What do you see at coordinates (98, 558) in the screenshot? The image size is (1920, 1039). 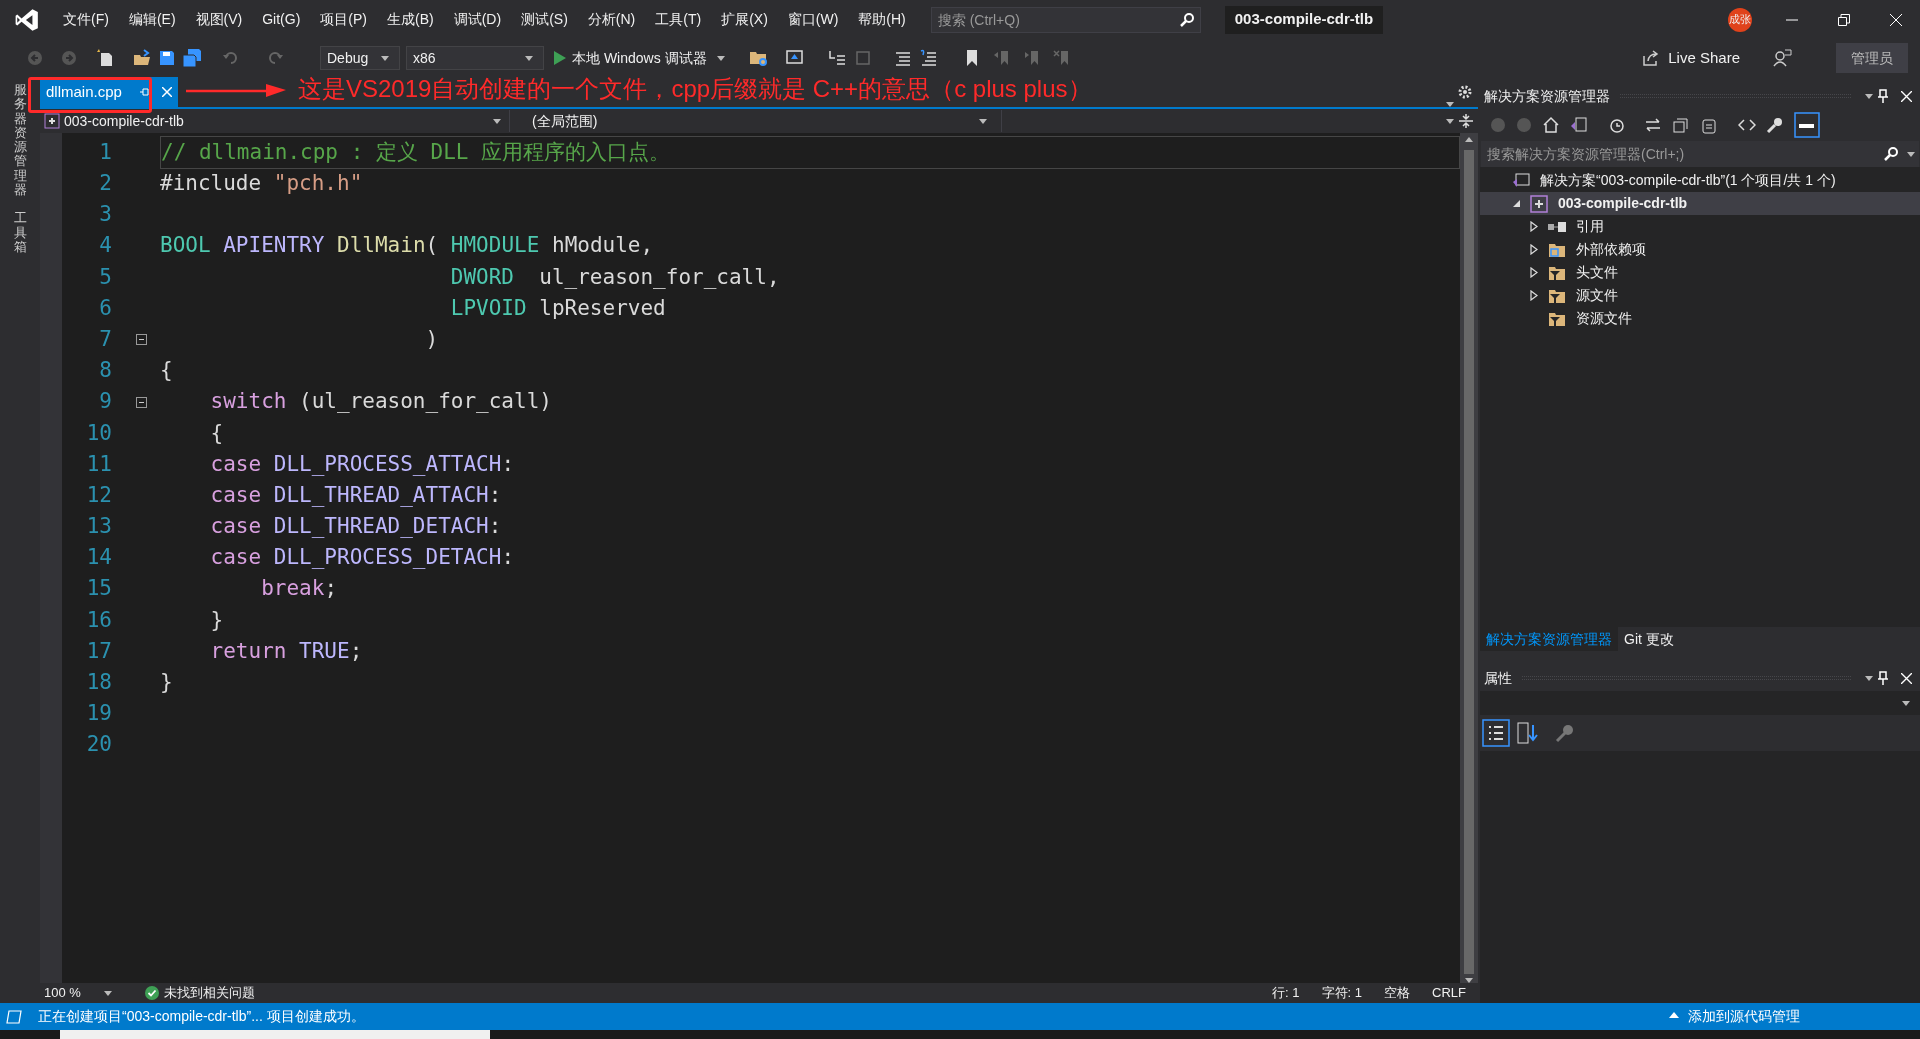 I see `line-number: 14` at bounding box center [98, 558].